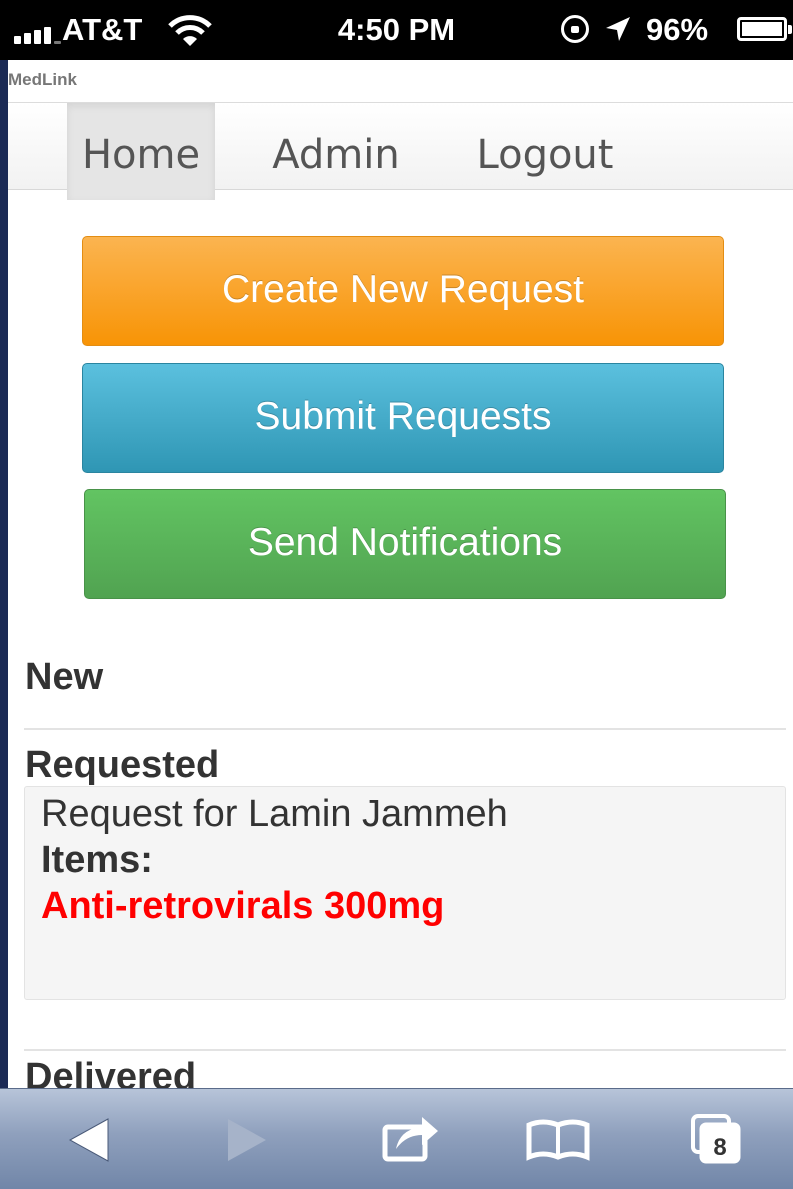 The image size is (793, 1189). What do you see at coordinates (720, 1147) in the screenshot?
I see `tab-count-badge: 8` at bounding box center [720, 1147].